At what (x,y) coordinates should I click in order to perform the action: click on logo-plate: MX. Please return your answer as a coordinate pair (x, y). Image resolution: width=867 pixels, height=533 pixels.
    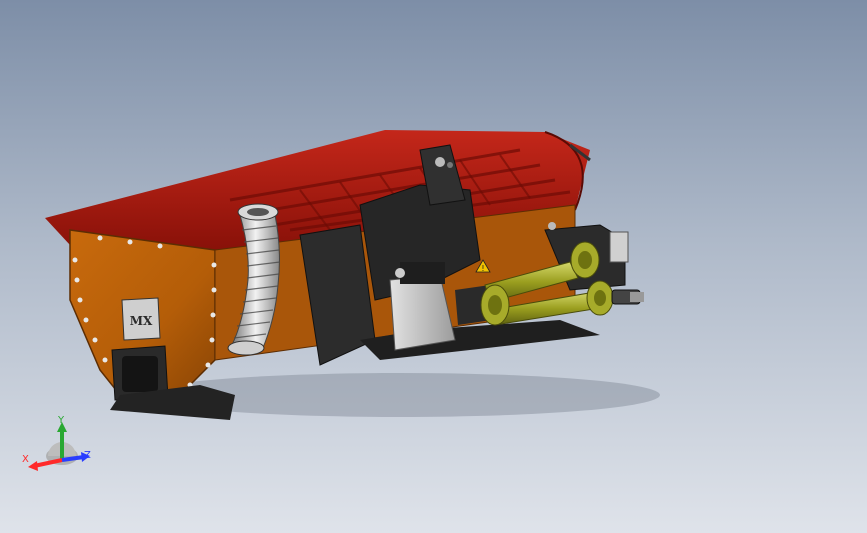
    Looking at the image, I should click on (141, 319).